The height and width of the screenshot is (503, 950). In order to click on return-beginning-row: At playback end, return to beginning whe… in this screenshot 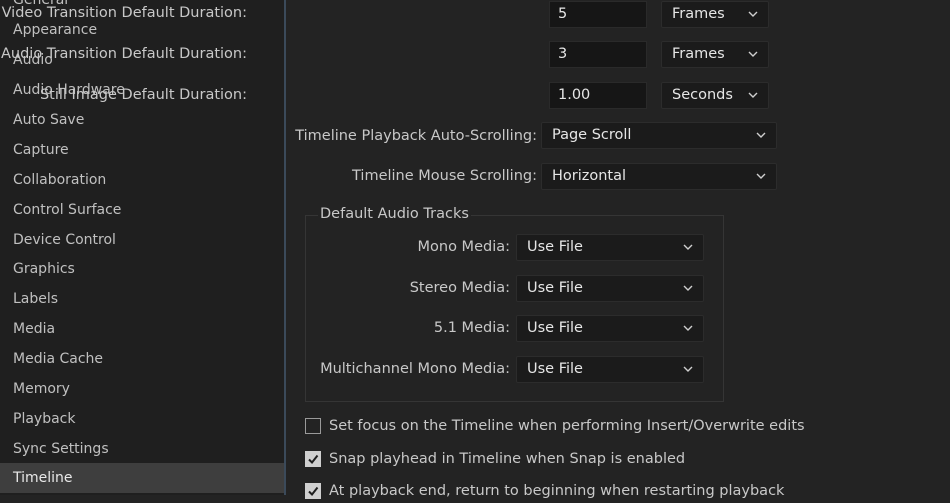, I will do `click(605, 492)`.